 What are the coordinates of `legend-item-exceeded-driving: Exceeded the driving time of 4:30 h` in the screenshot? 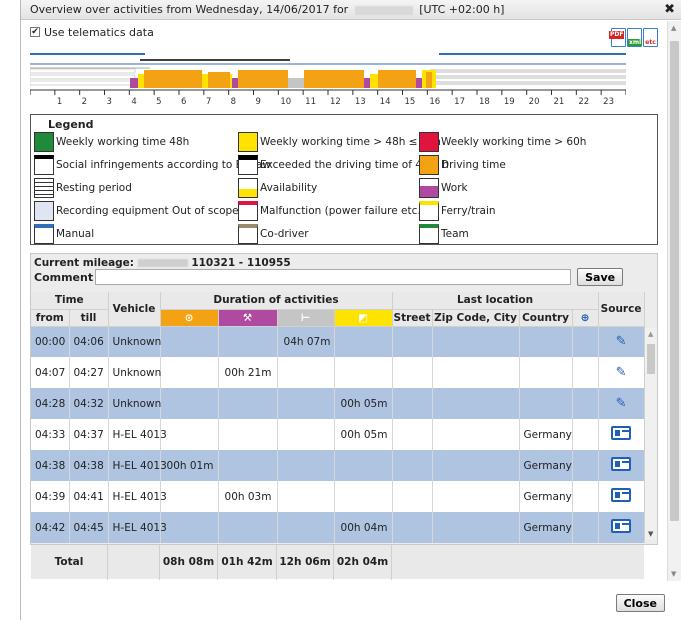 It's located at (343, 165).